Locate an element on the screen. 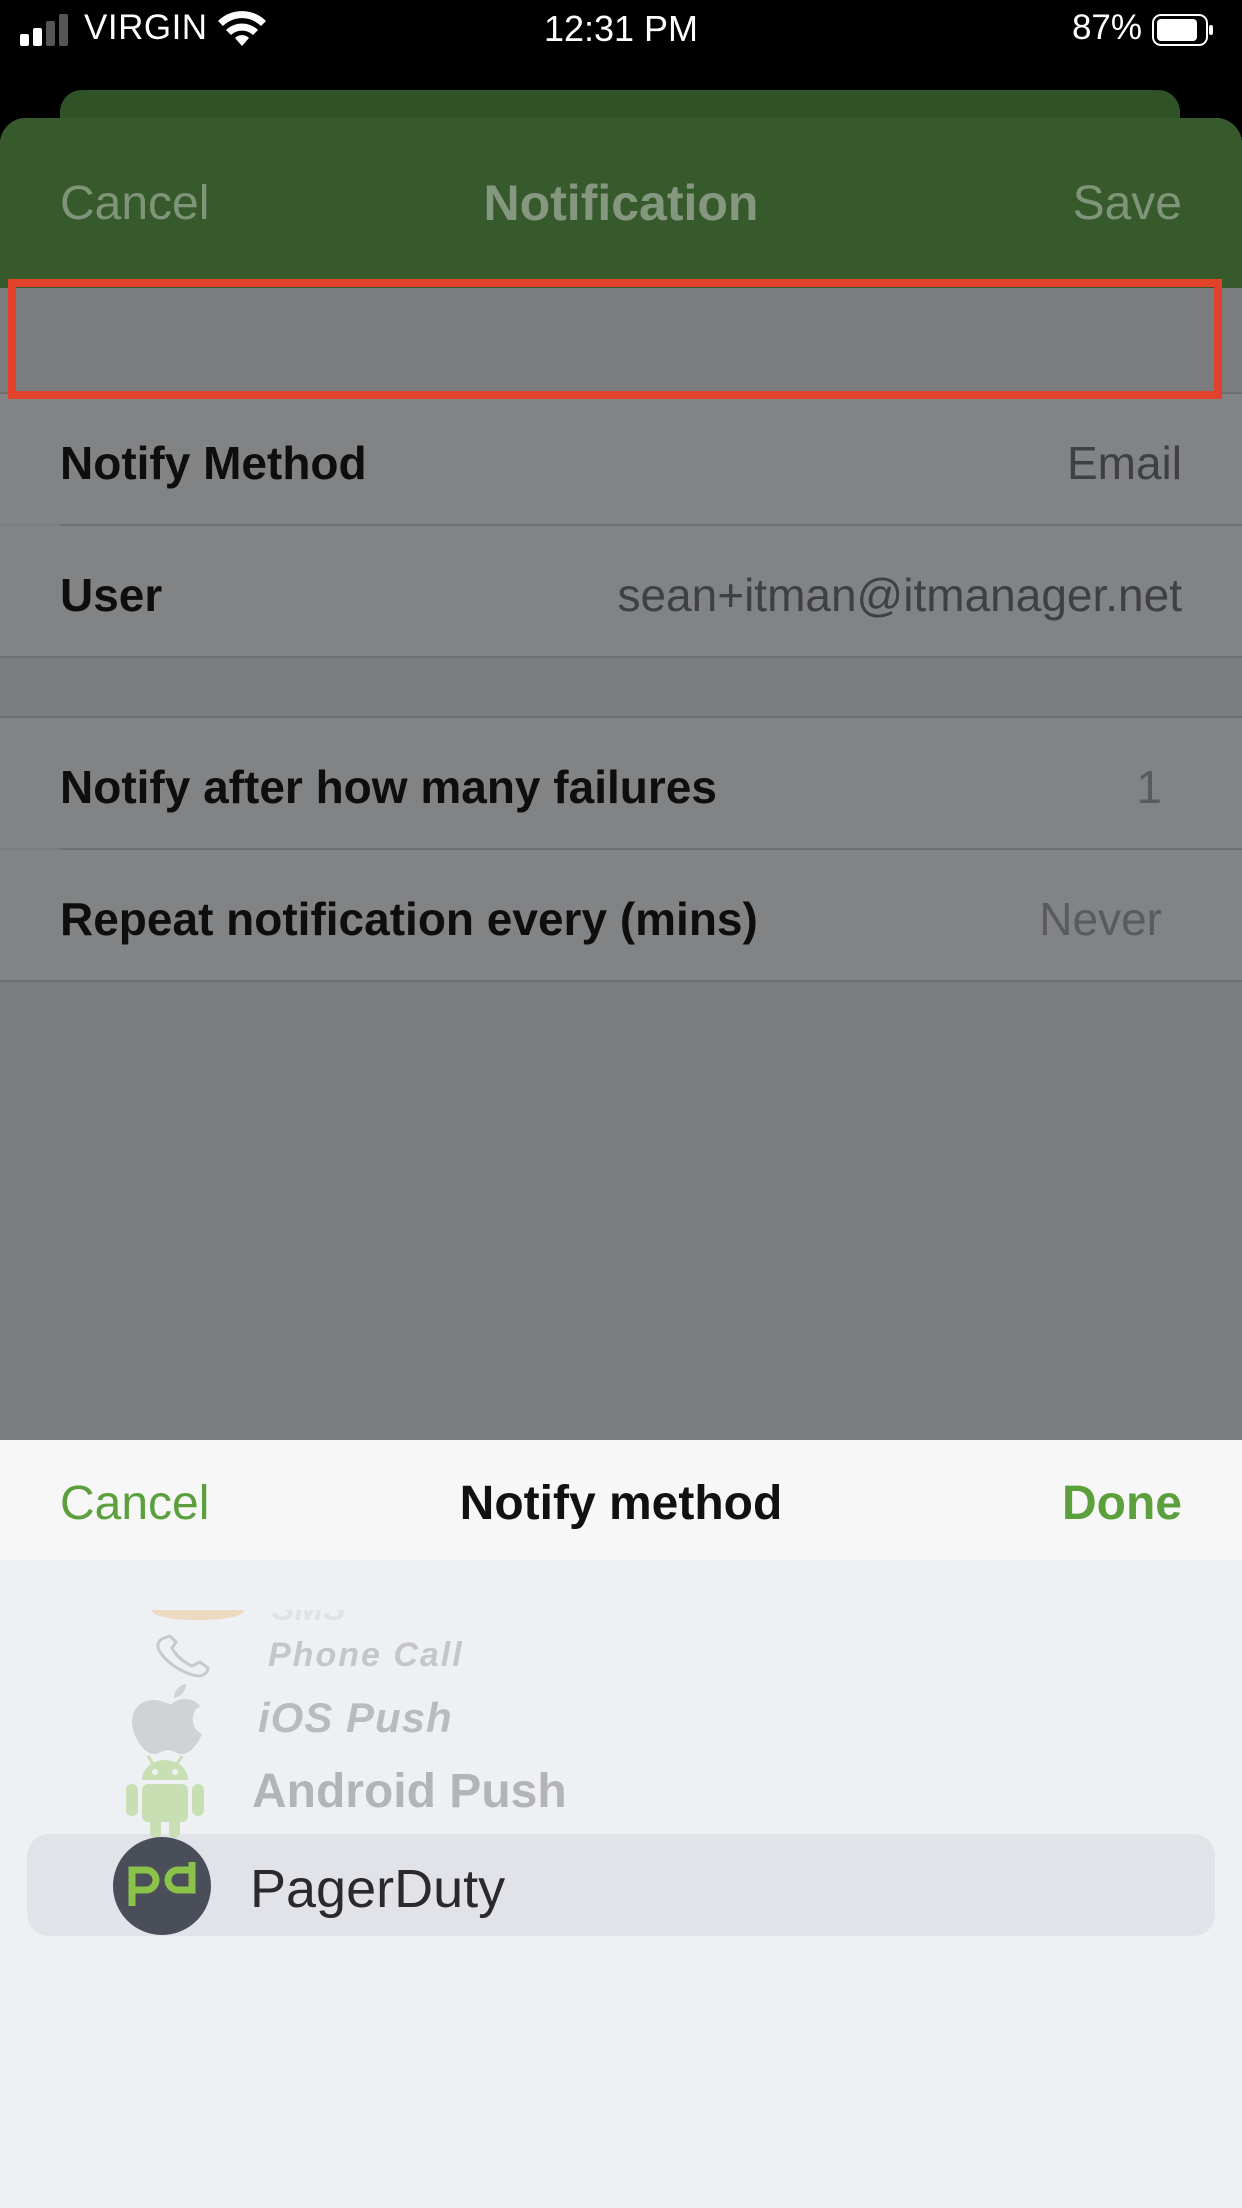 This screenshot has width=1242, height=2208. picker-option-pagerduty: PagerDuty is located at coordinates (621, 1886).